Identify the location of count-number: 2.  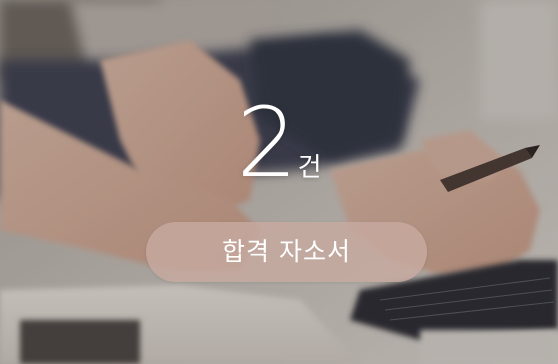
(267, 143).